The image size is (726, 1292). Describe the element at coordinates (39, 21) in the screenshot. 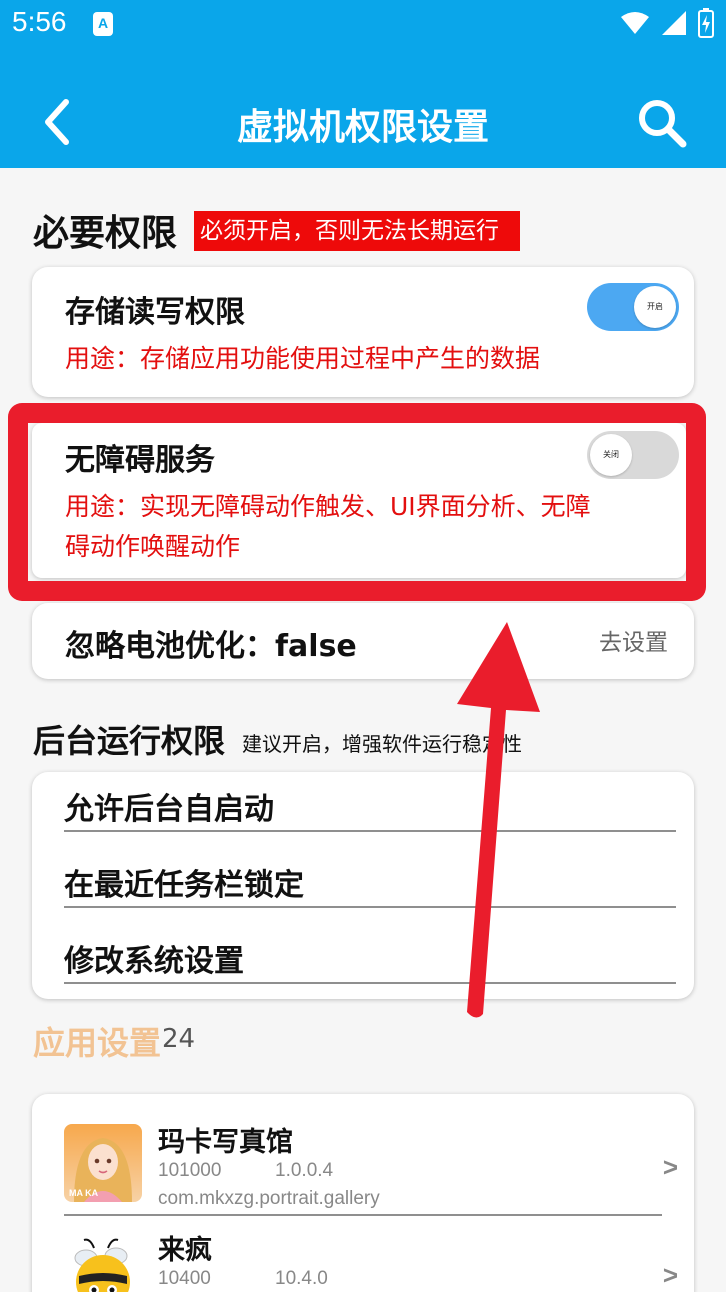

I see `status-time: 5:56` at that location.